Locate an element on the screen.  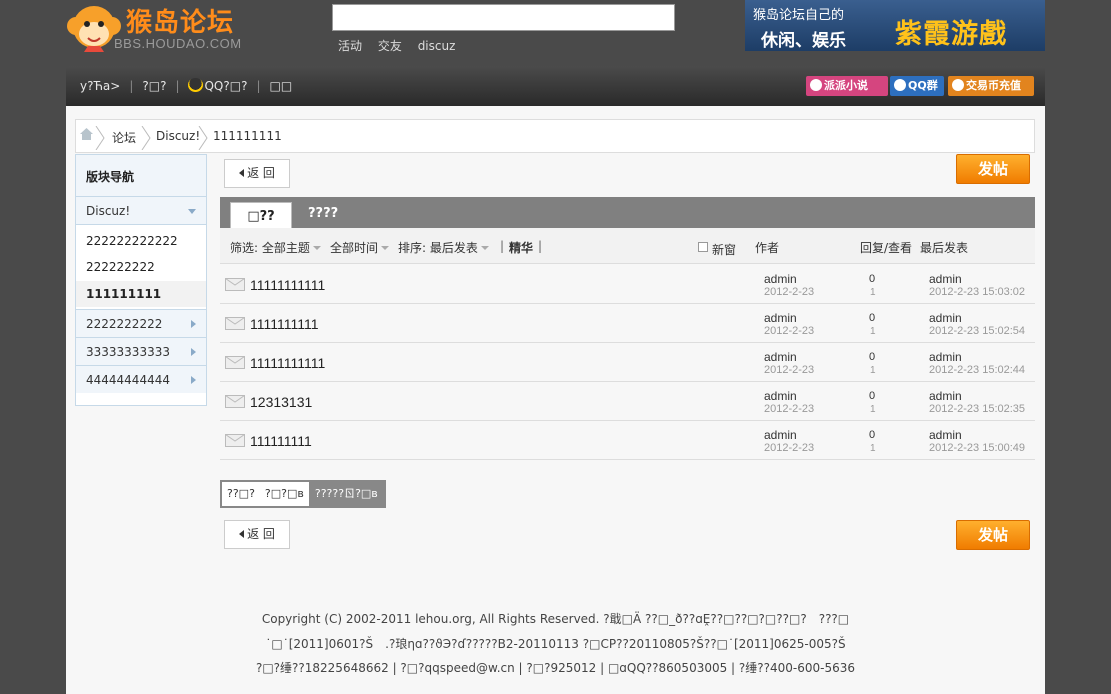
last-post-date: 2012-2-23 15:03:02 is located at coordinates (977, 292).